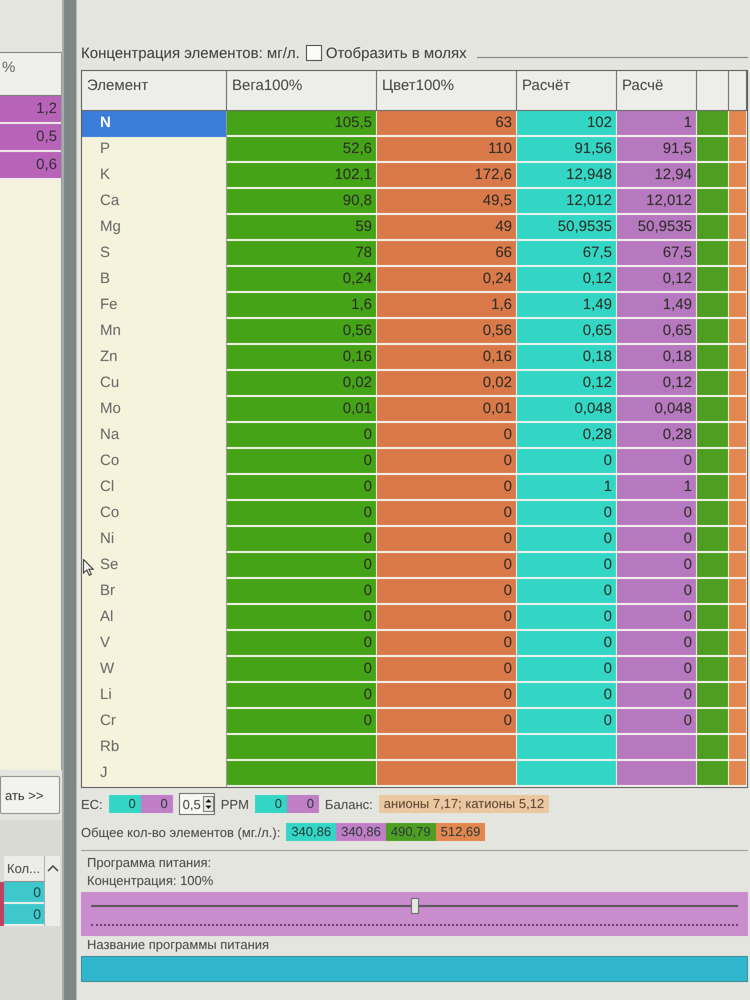  What do you see at coordinates (447, 228) in the screenshot?
I see `table-cell: 49` at bounding box center [447, 228].